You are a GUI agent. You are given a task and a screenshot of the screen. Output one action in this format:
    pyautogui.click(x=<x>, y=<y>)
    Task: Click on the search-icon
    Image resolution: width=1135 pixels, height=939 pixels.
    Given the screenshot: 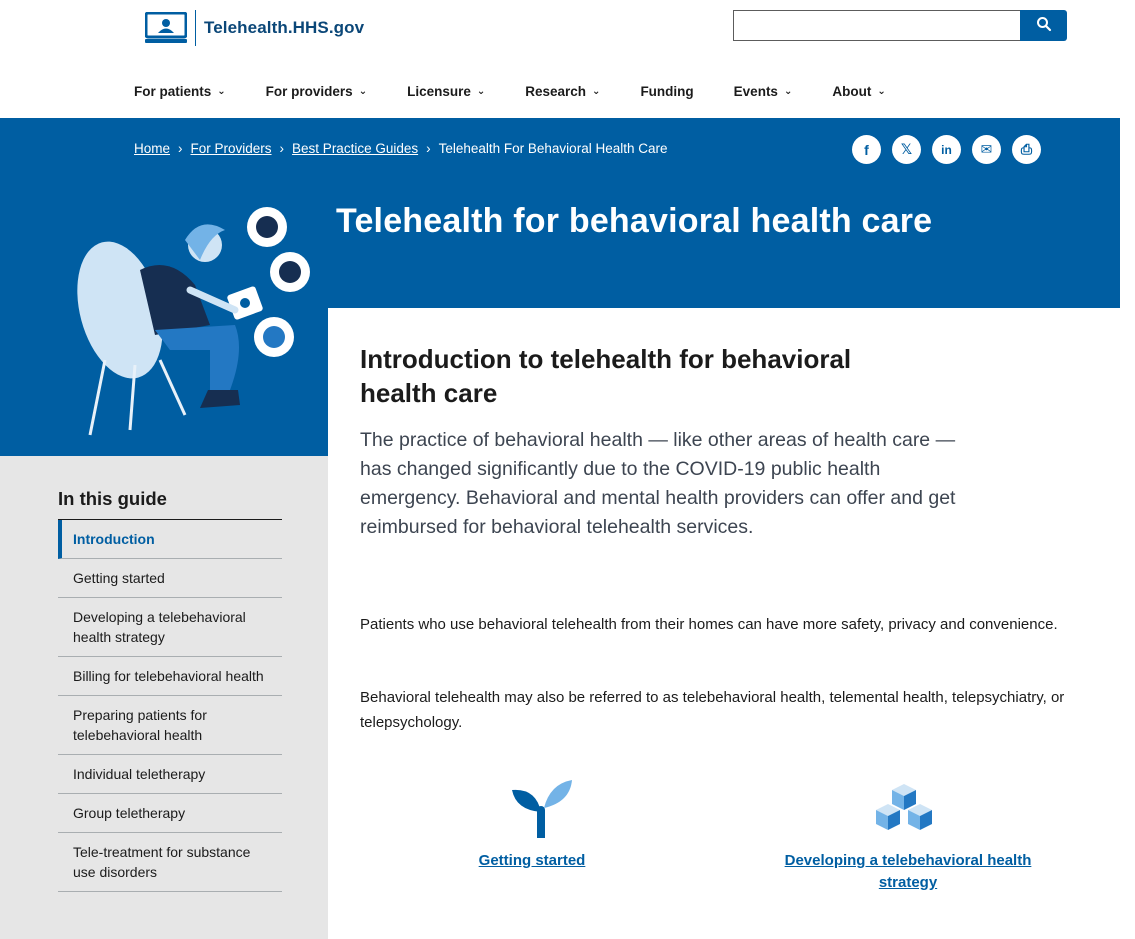 What is the action you would take?
    pyautogui.click(x=1044, y=25)
    